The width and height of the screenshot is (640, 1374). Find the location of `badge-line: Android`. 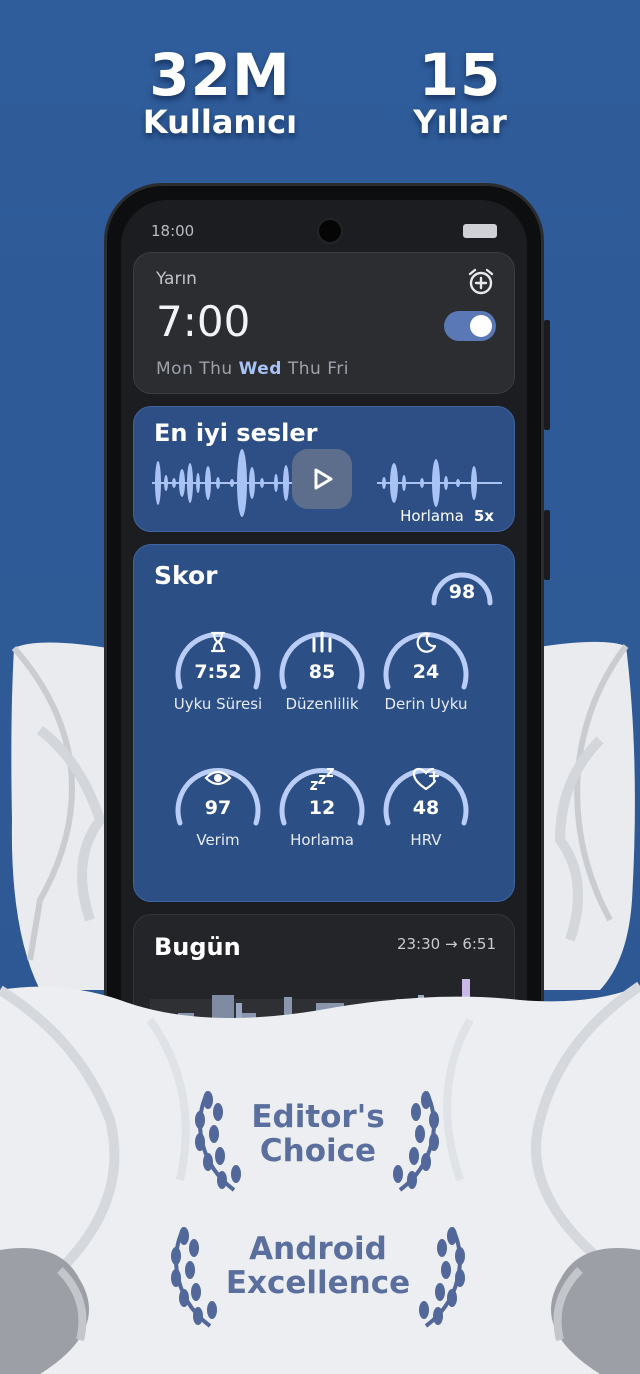

badge-line: Android is located at coordinates (318, 1249).